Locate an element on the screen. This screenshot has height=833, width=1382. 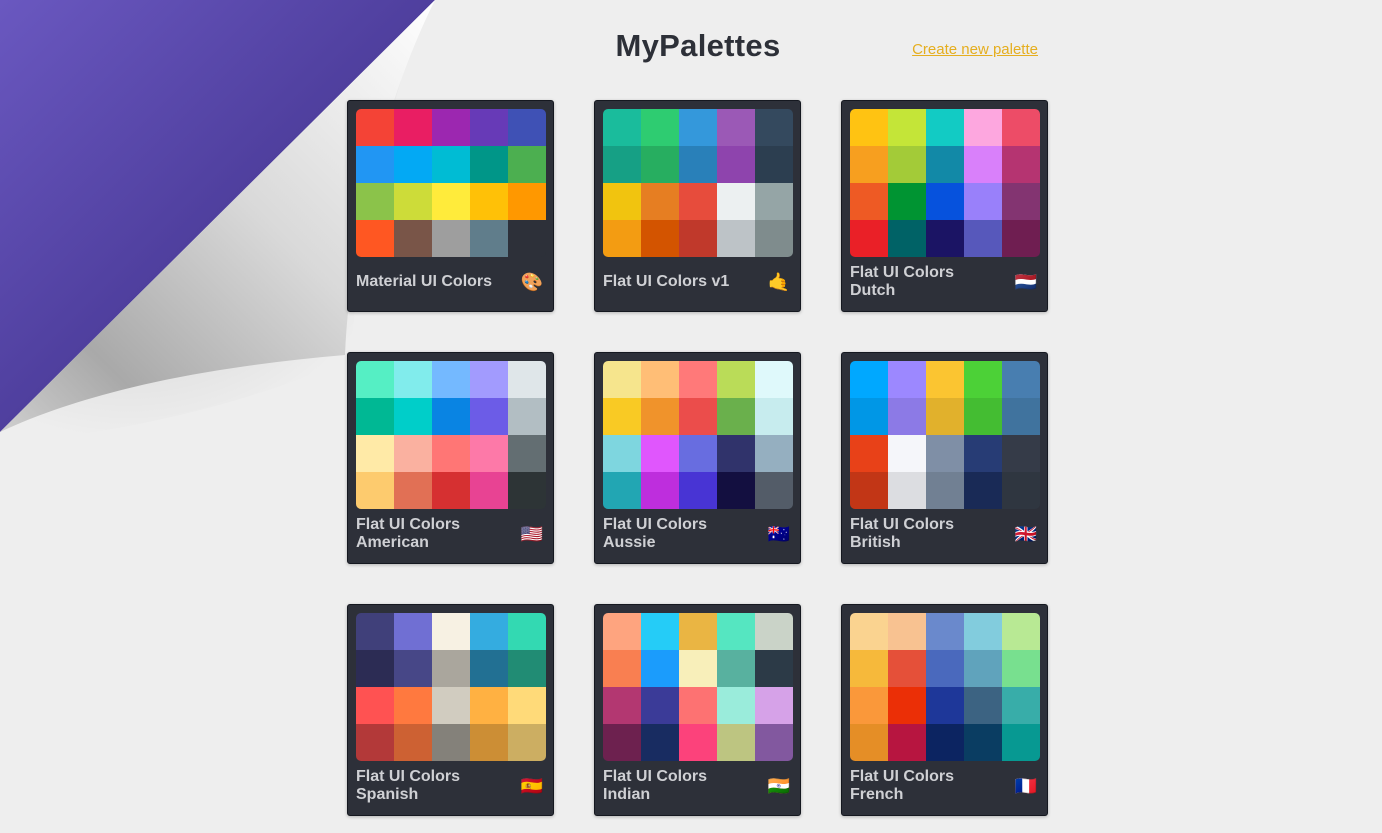
palette-card: Flat UI Colors Indian 🇮🇳 is located at coordinates (697, 710).